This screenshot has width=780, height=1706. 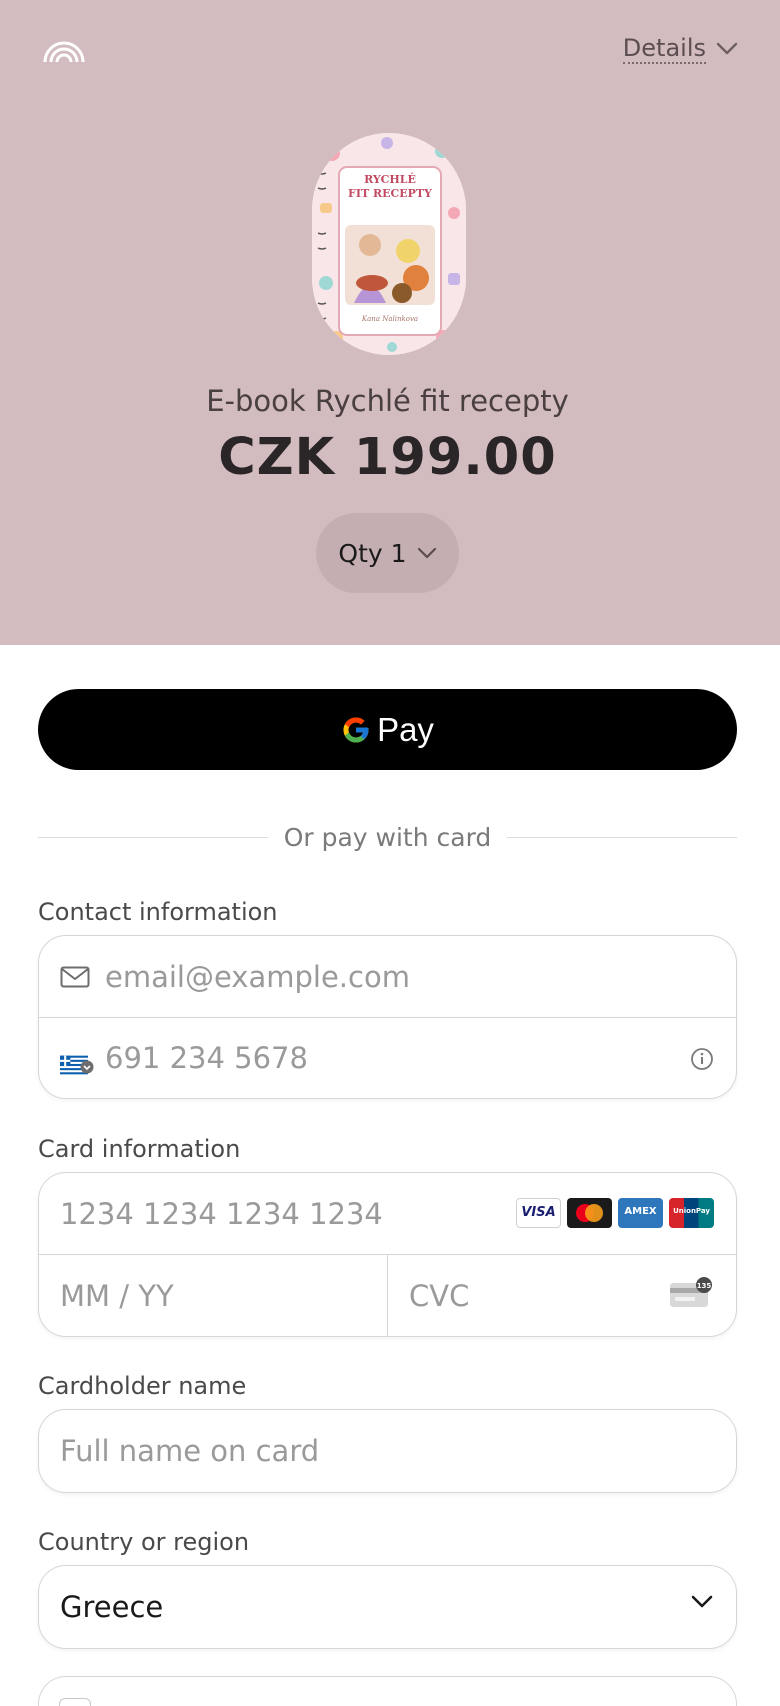 I want to click on email-field: email@example.com, so click(x=387, y=976).